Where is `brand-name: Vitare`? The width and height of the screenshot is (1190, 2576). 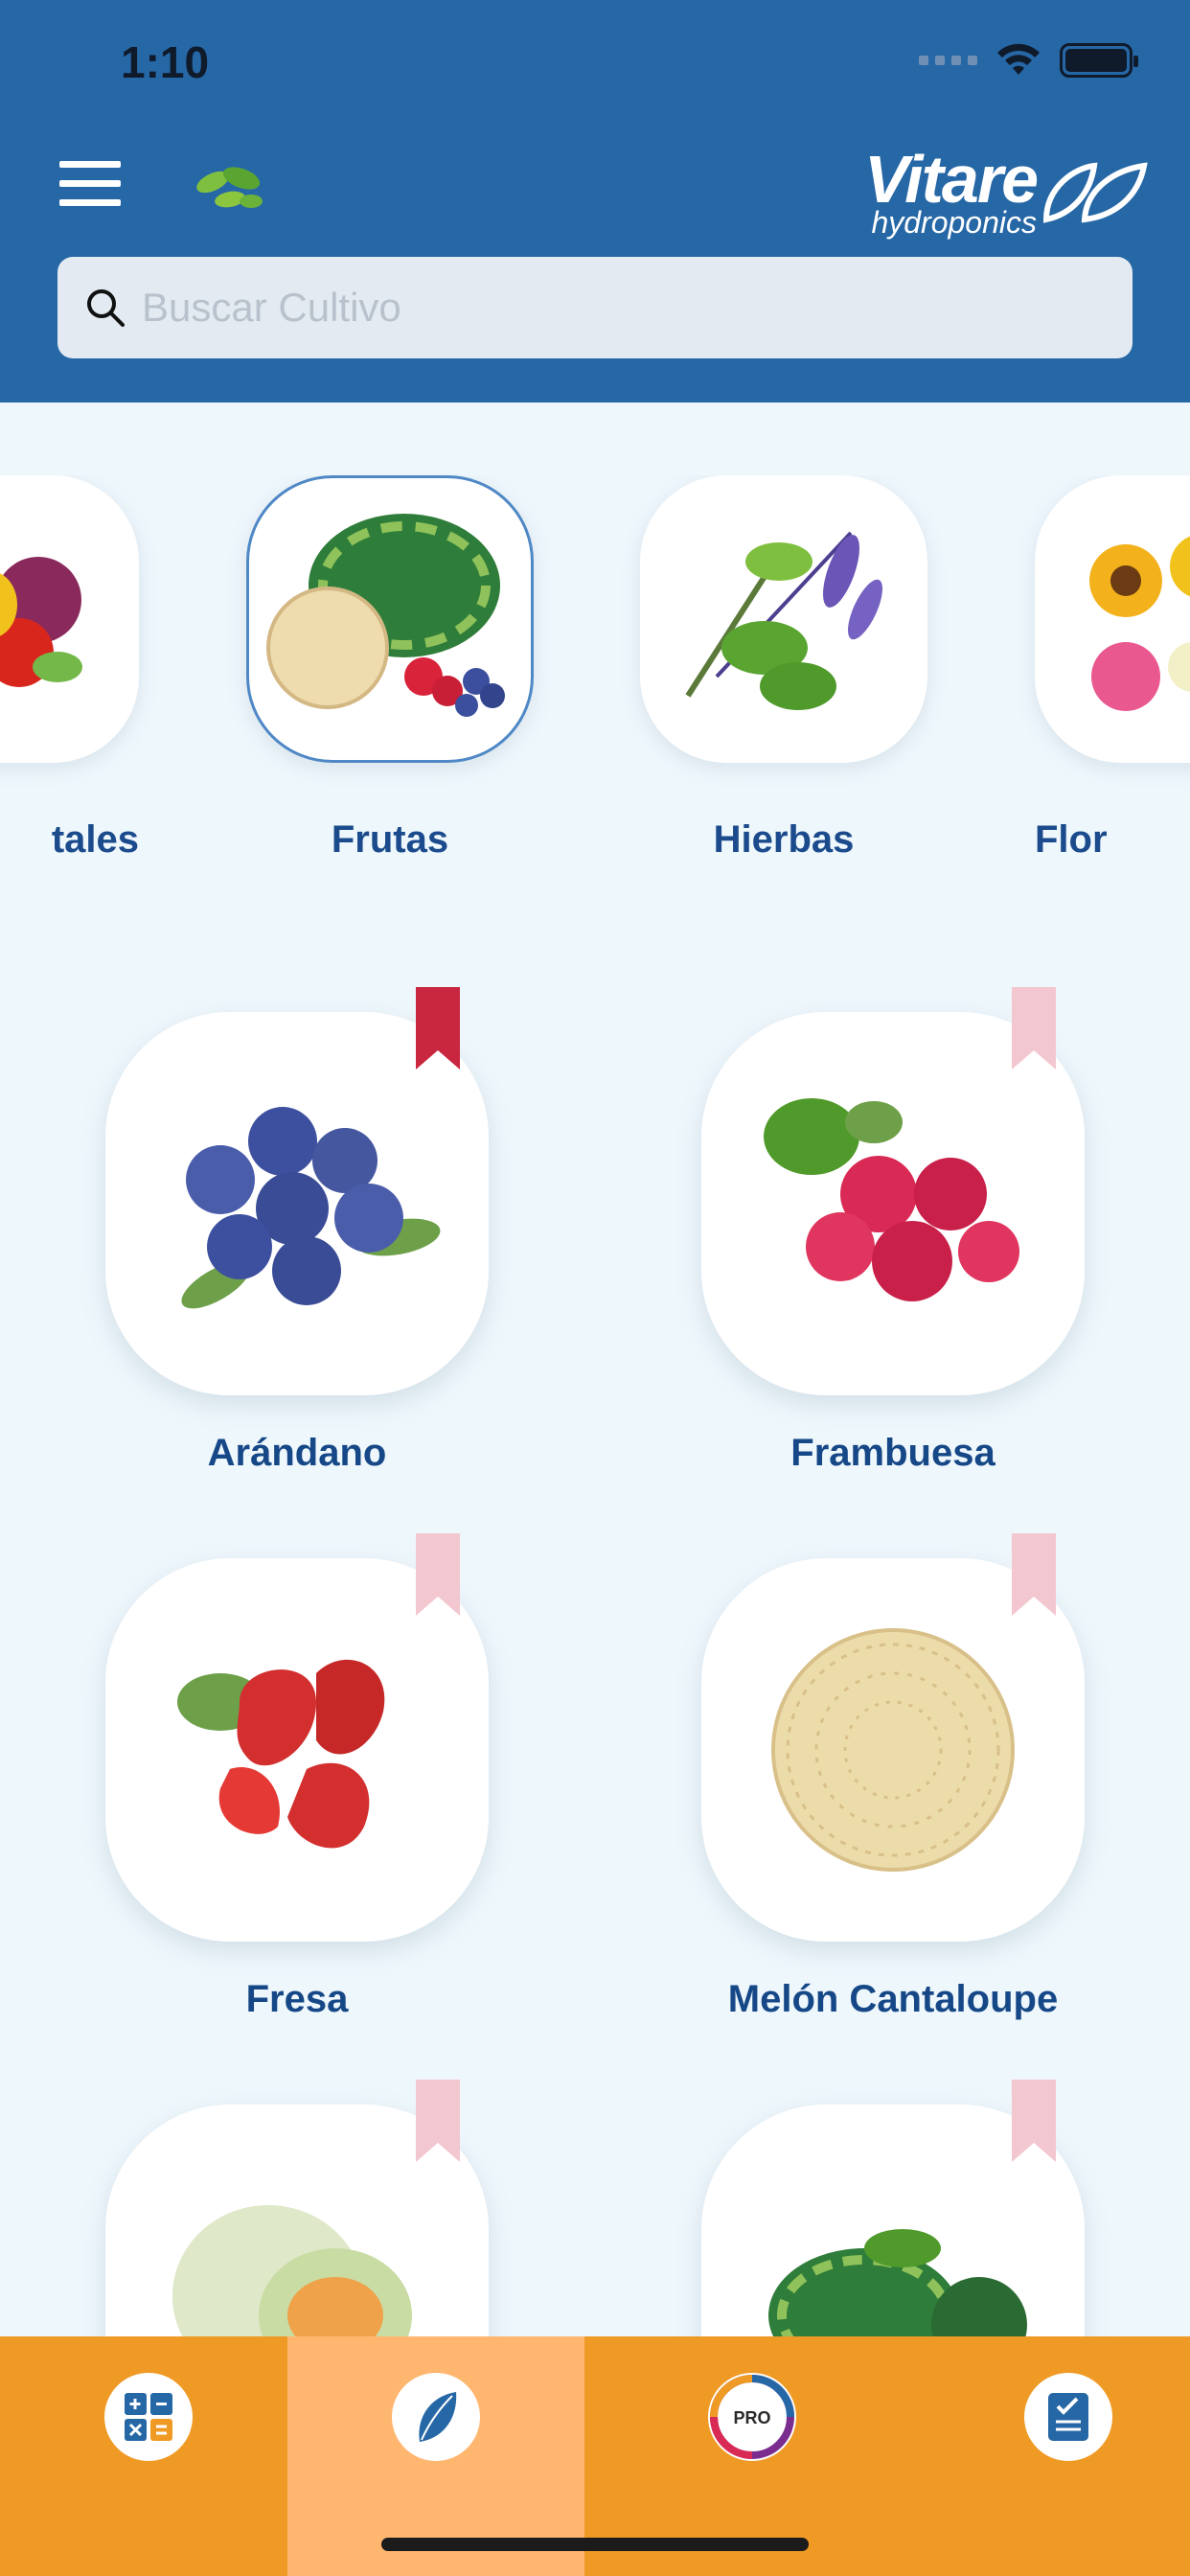 brand-name: Vitare is located at coordinates (952, 179).